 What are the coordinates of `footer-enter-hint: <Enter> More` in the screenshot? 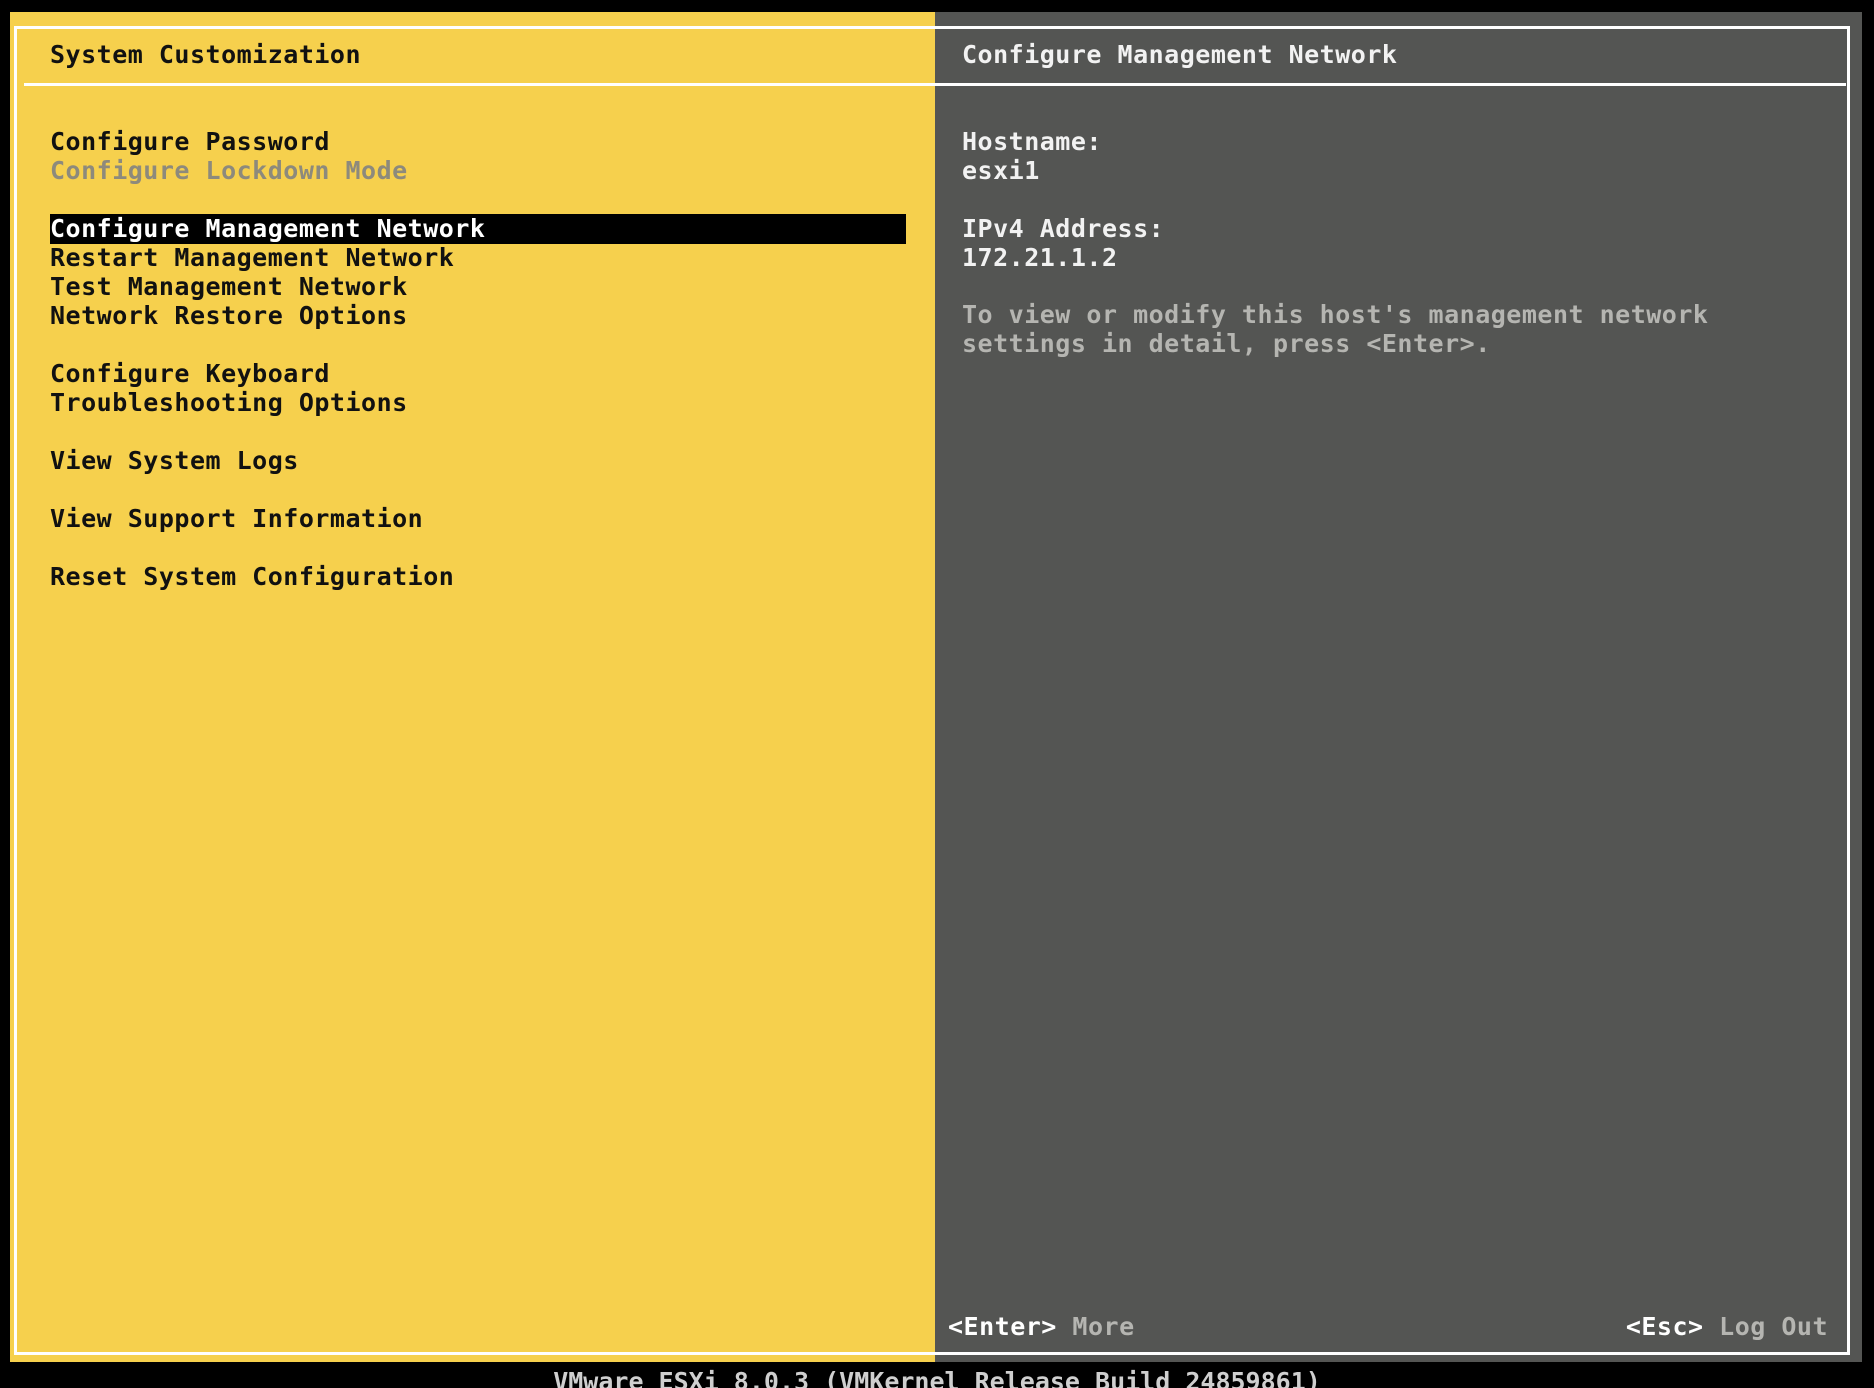 It's located at (1041, 1326).